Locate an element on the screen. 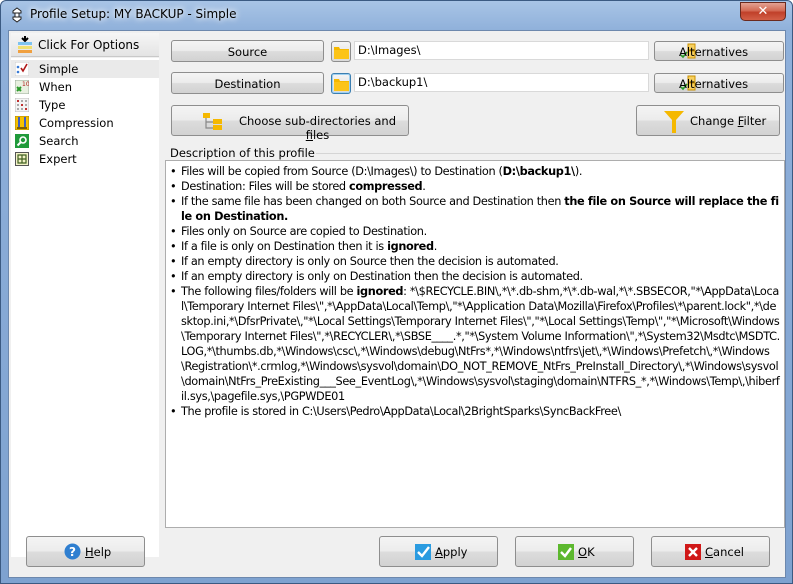  search-icon is located at coordinates (22, 141).